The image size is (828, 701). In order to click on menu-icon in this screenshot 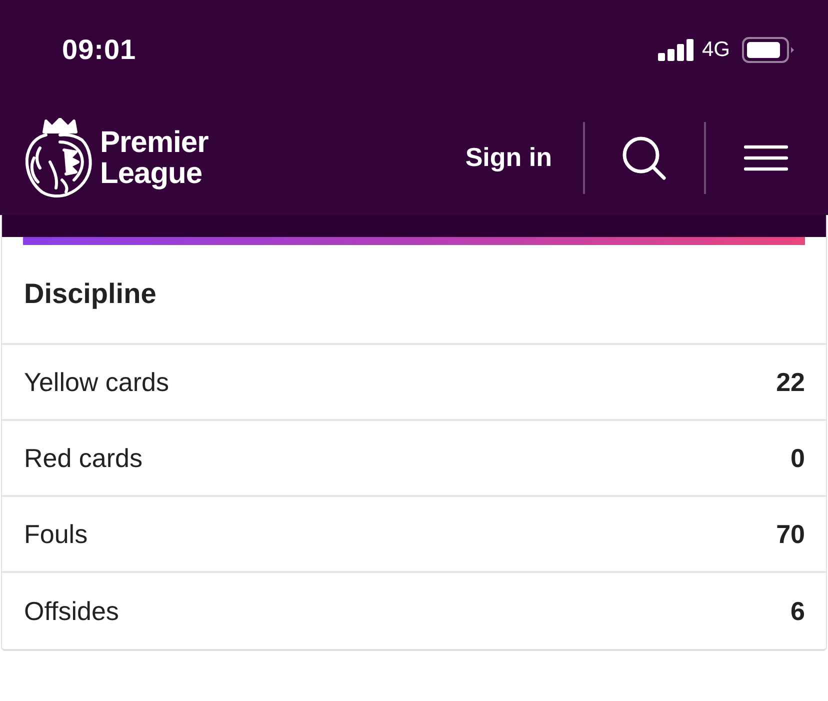, I will do `click(766, 157)`.